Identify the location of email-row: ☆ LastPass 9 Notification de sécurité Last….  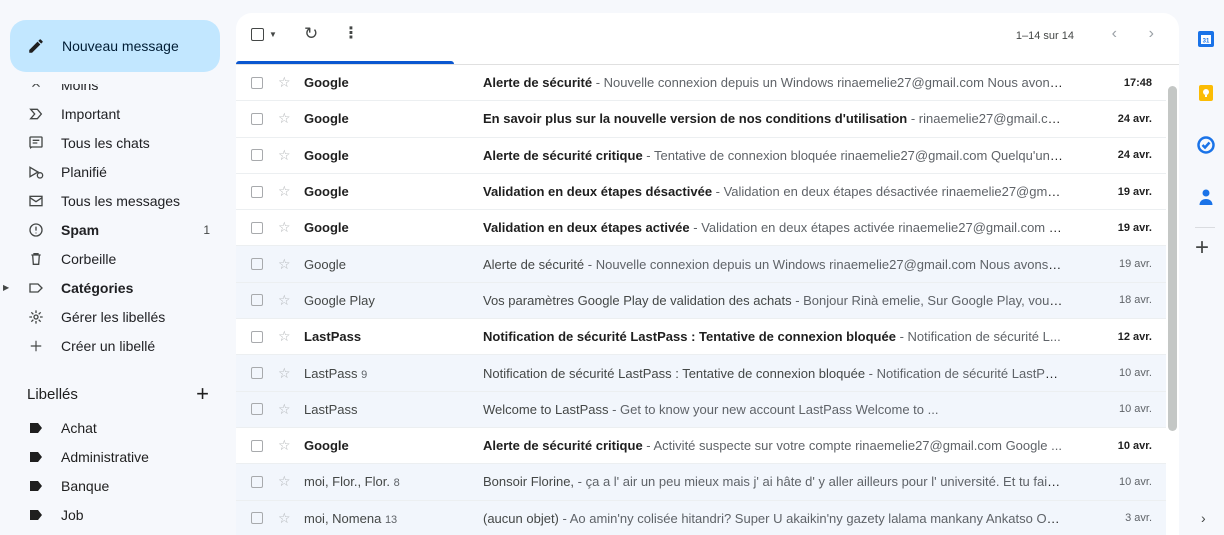
(701, 373).